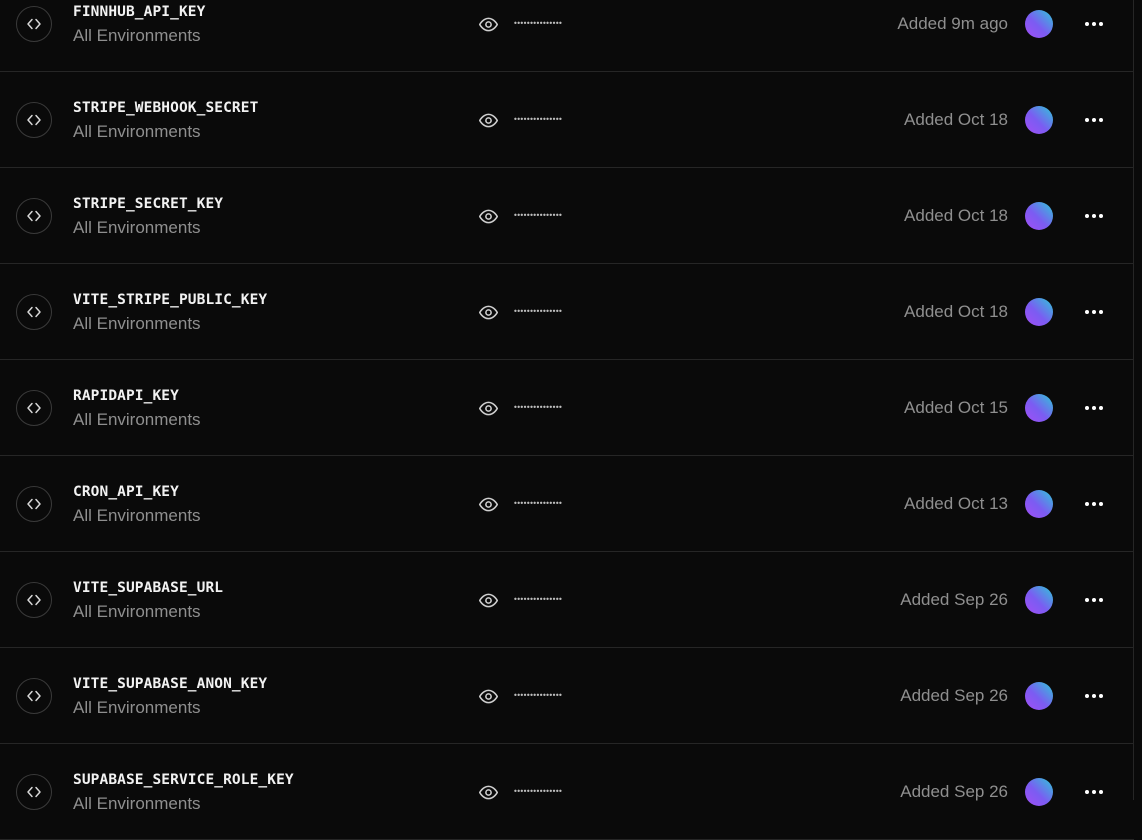  Describe the element at coordinates (148, 588) in the screenshot. I see `variable-name: VITE_SUPABASE_URL` at that location.